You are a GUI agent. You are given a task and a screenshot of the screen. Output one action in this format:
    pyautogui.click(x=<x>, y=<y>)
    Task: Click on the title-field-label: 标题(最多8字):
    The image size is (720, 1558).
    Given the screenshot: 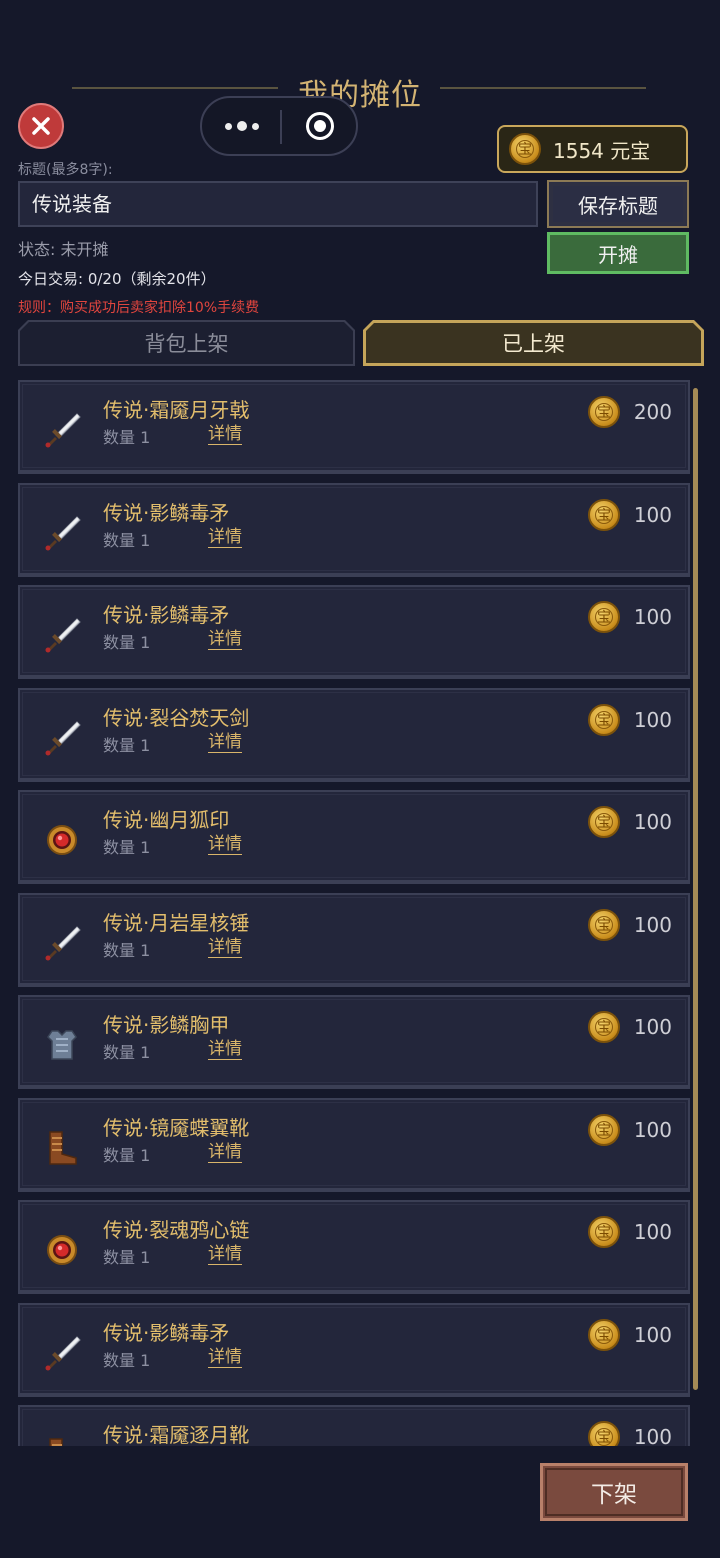 What is the action you would take?
    pyautogui.click(x=65, y=170)
    